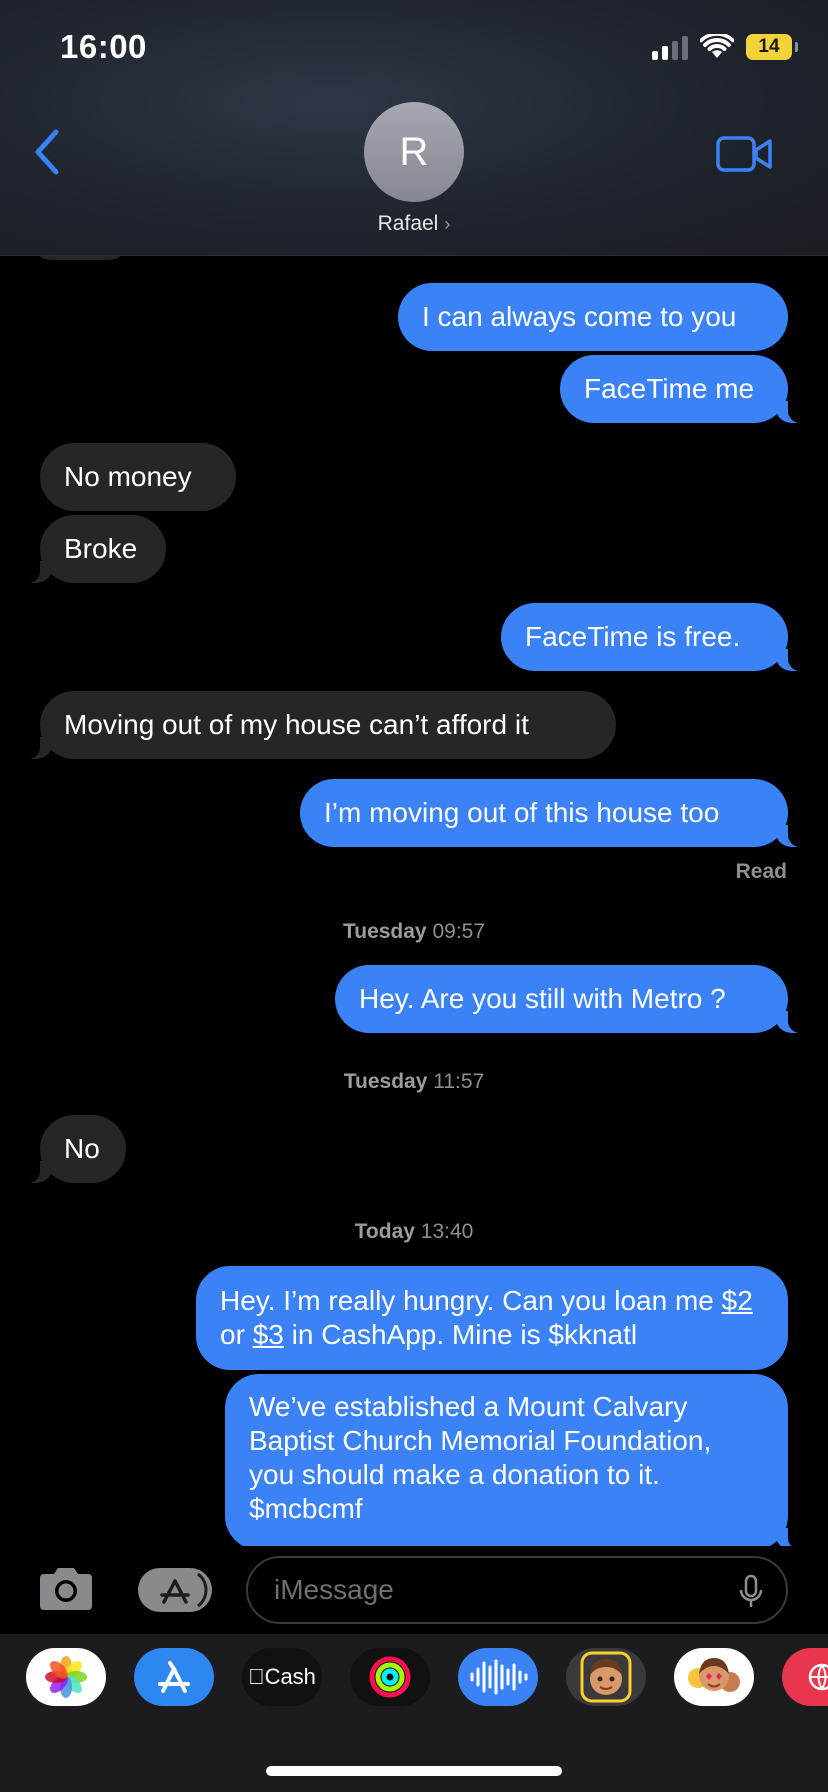 This screenshot has width=828, height=1792. What do you see at coordinates (268, 1334) in the screenshot?
I see `currency-link: $3` at bounding box center [268, 1334].